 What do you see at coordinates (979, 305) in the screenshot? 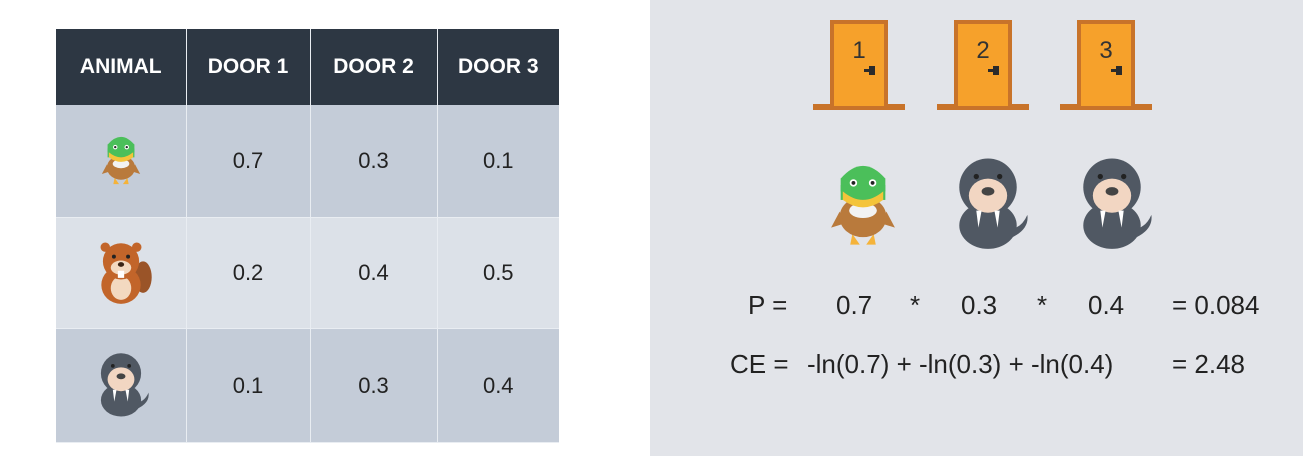
I see `p-term: 0.3` at bounding box center [979, 305].